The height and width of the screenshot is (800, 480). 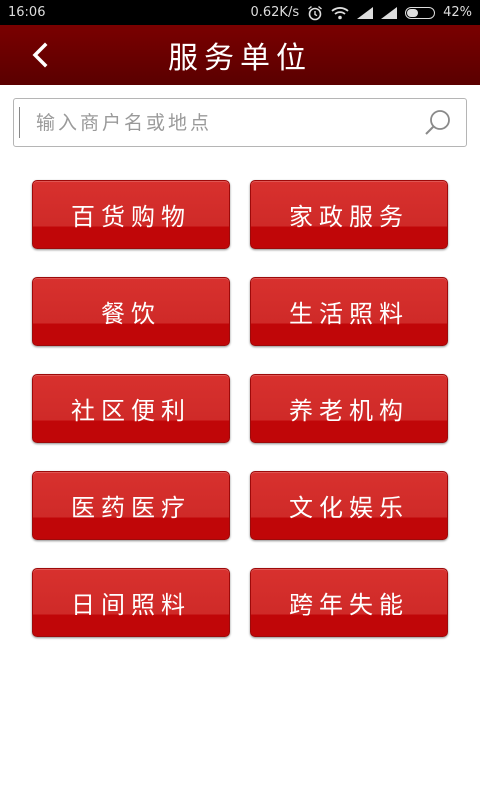 I want to click on category-button-life-care: 生活照料, so click(x=349, y=311).